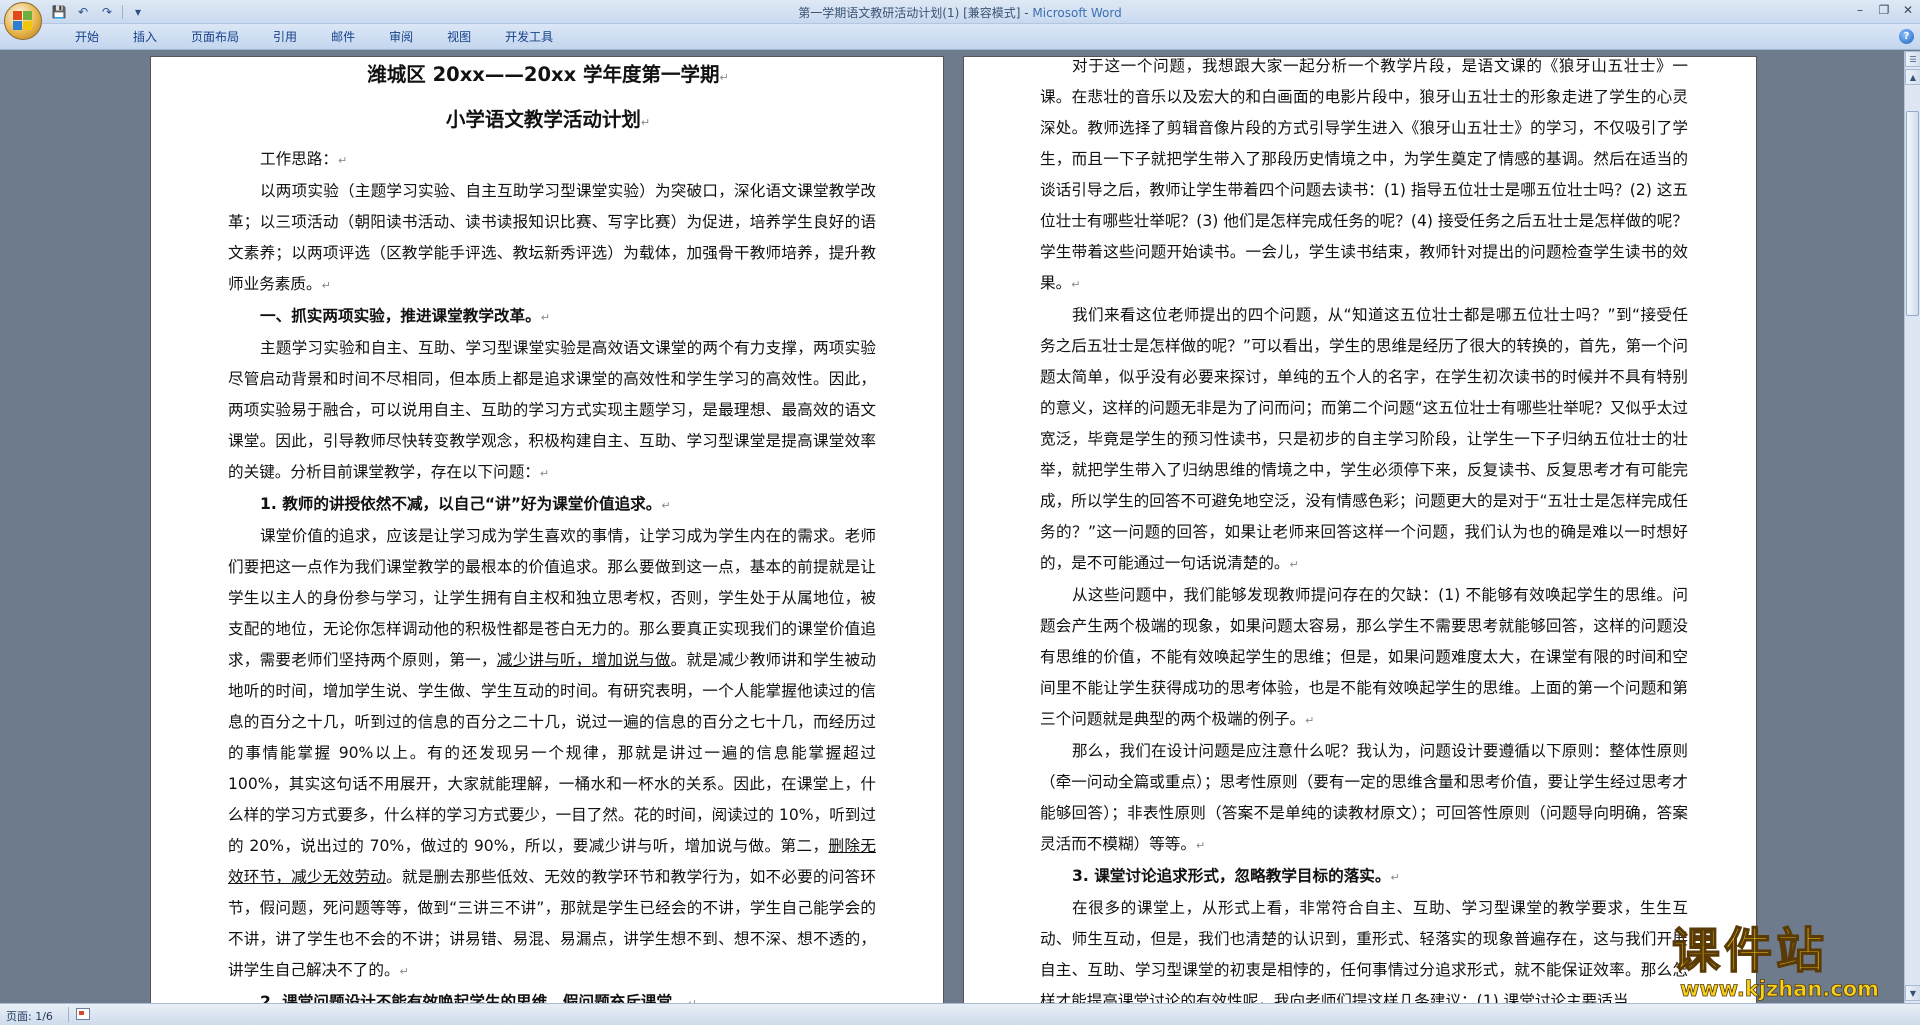  Describe the element at coordinates (960, 1014) in the screenshot. I see `status-bar: 页面: 1/6` at that location.